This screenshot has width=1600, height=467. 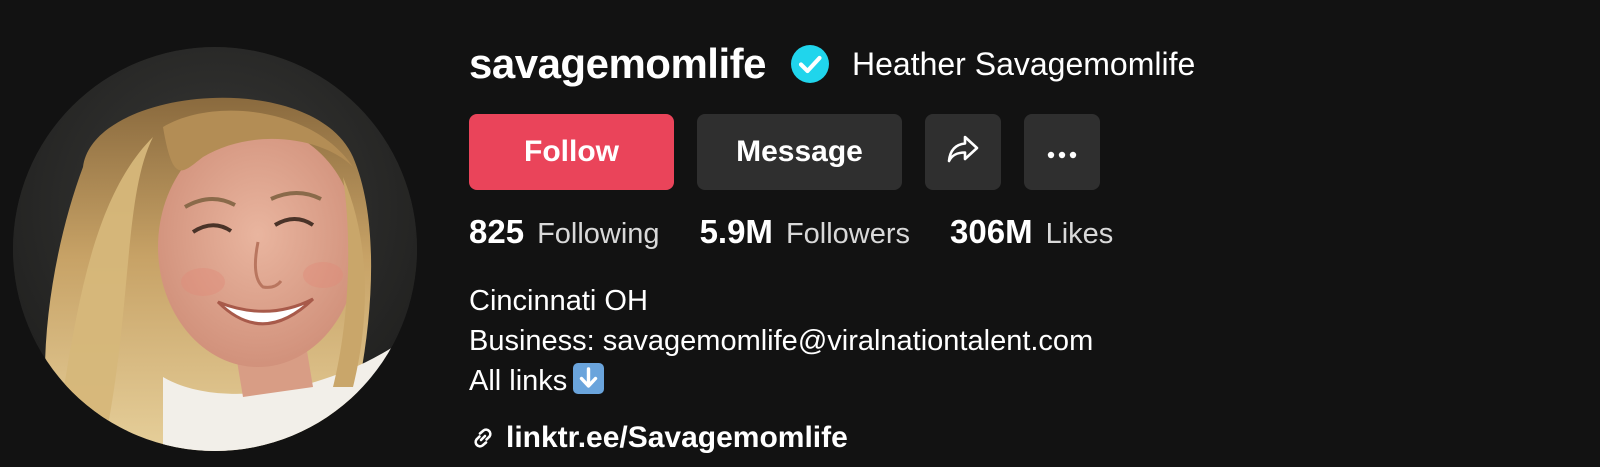 What do you see at coordinates (677, 438) in the screenshot?
I see `link-text: linktr.ee/Savagemomlife` at bounding box center [677, 438].